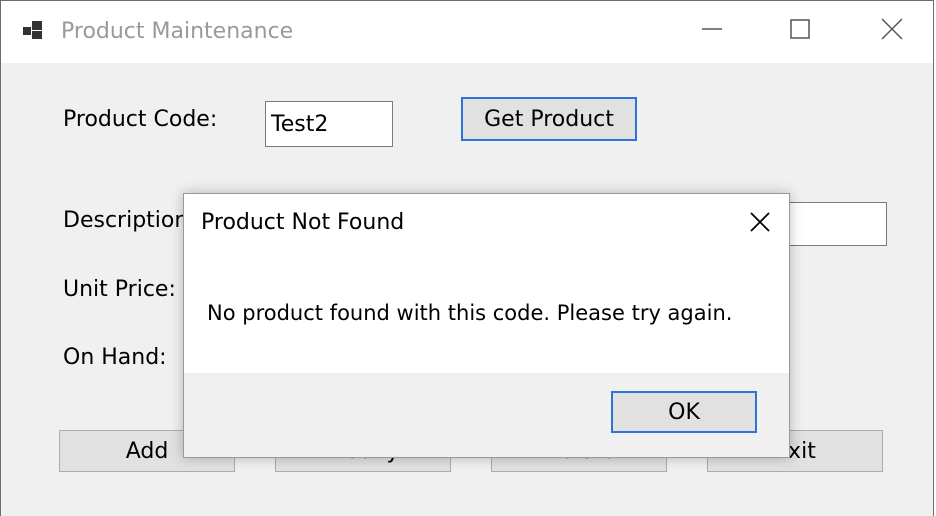 Image resolution: width=936 pixels, height=516 pixels. Describe the element at coordinates (549, 119) in the screenshot. I see `get-product-button: Get Product` at that location.